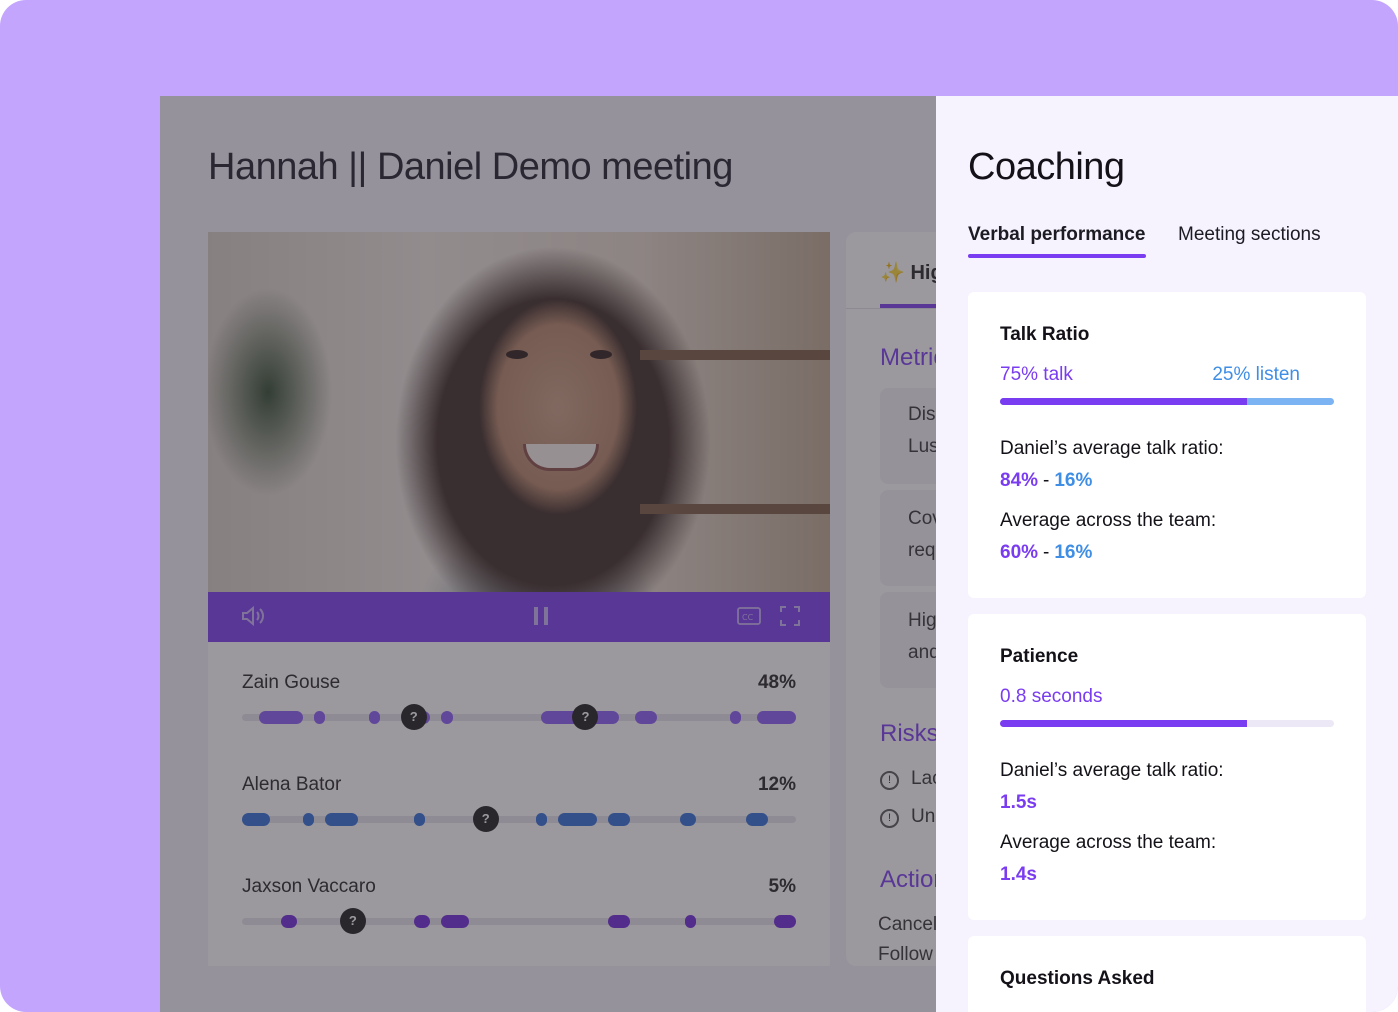 Image resolution: width=1398 pixels, height=1012 pixels. Describe the element at coordinates (1045, 334) in the screenshot. I see `talk-ratio-heading: Talk Ratio` at that location.